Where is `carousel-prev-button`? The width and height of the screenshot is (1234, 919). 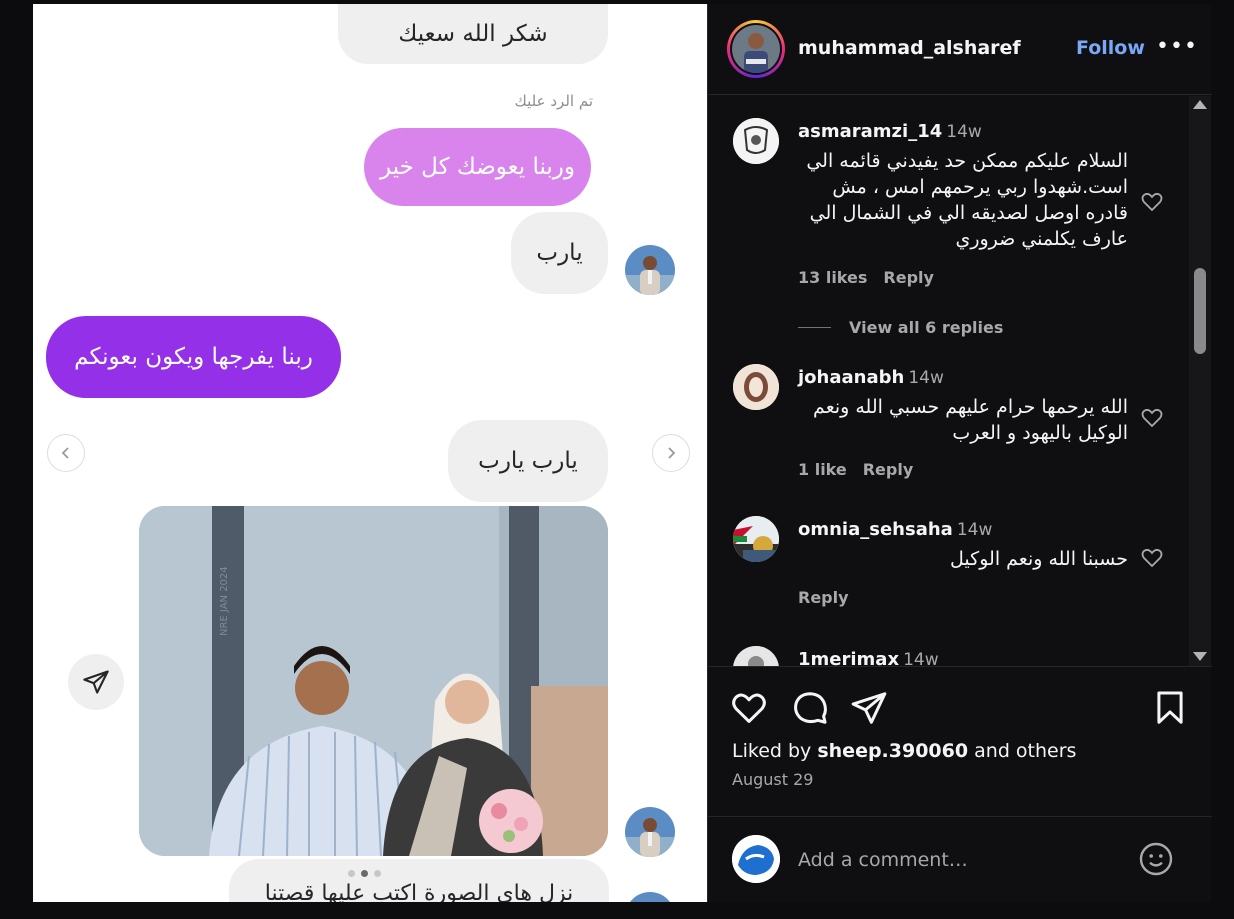
carousel-prev-button is located at coordinates (66, 453).